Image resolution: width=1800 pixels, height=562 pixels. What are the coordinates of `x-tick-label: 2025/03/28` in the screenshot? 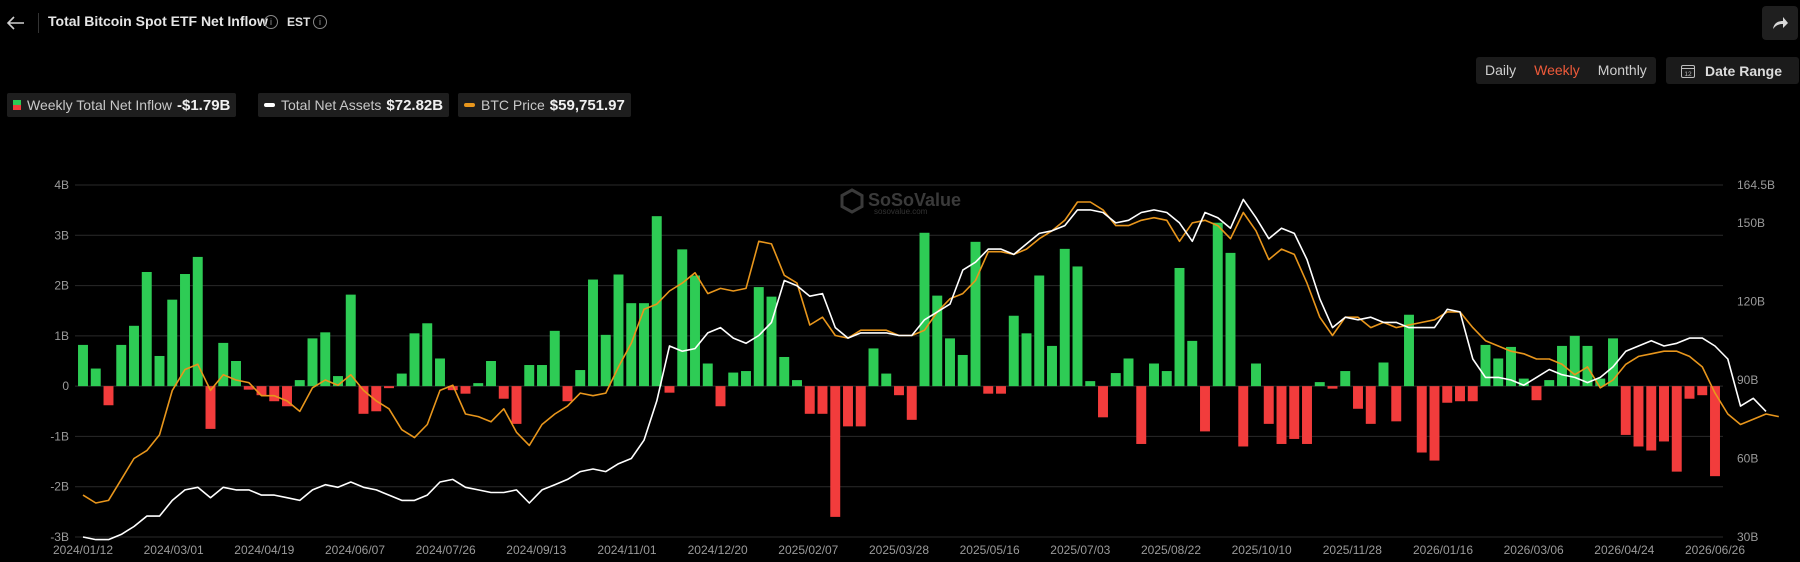 It's located at (899, 550).